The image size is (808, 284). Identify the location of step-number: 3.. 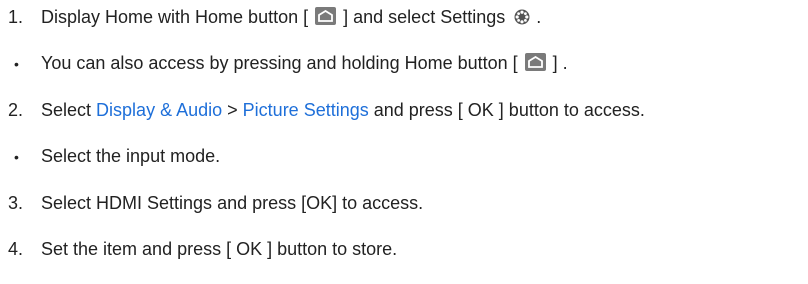
(16, 203).